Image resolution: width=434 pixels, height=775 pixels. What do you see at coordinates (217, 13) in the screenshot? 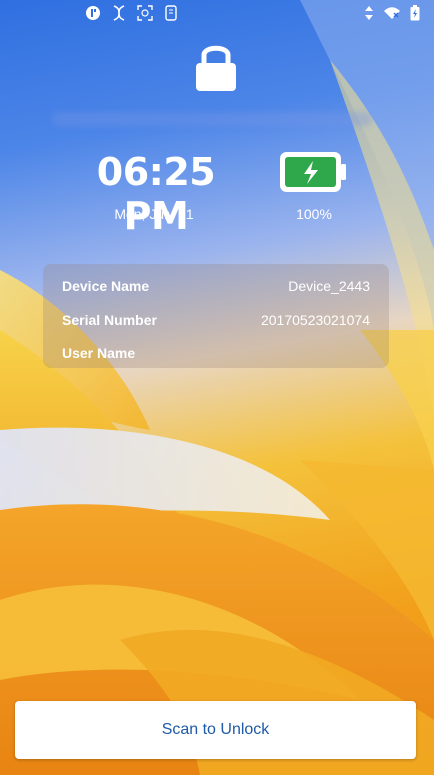
I see `status-bar` at bounding box center [217, 13].